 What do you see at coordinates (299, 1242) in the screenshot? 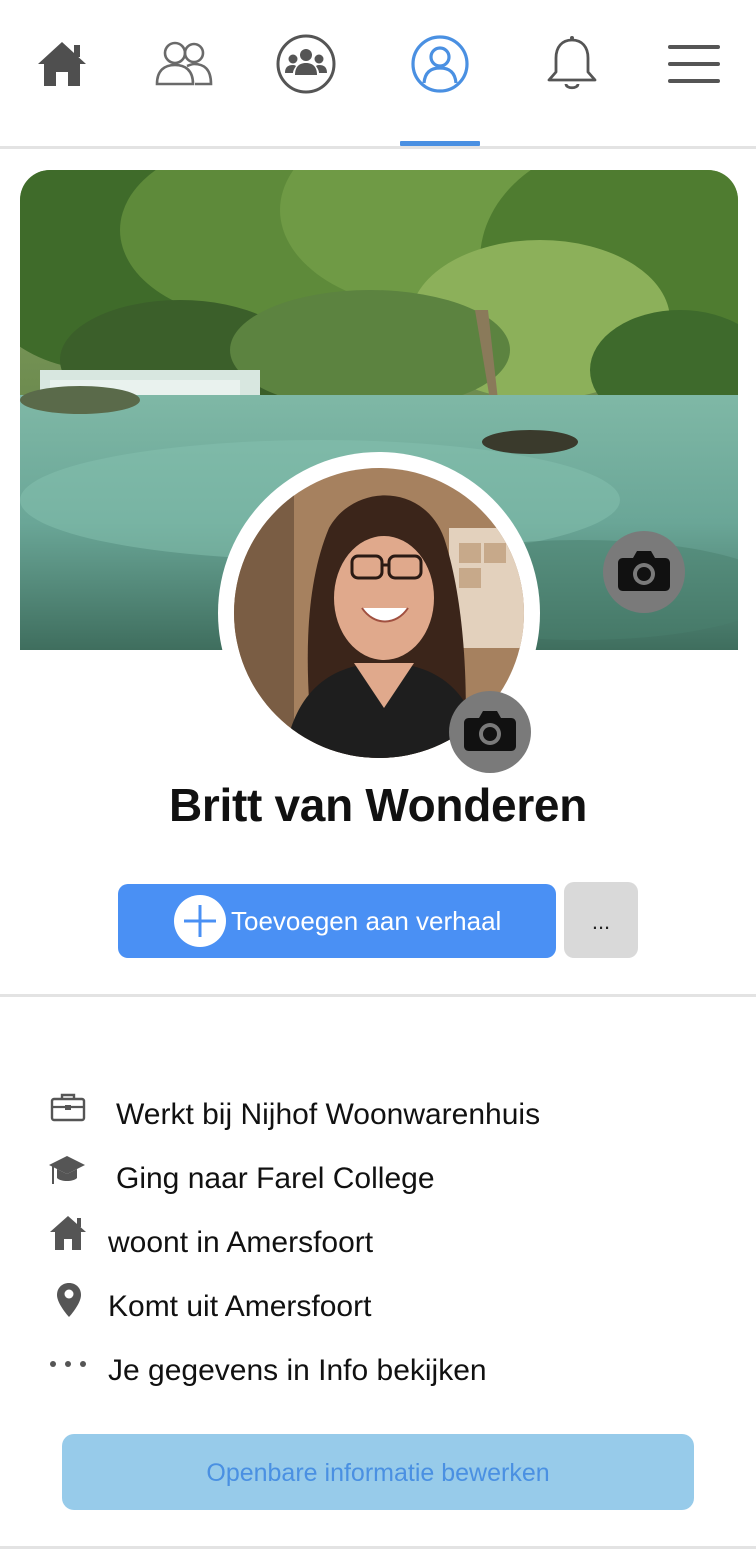
I see `info-lives-in-emphasis: Amersfoort` at bounding box center [299, 1242].